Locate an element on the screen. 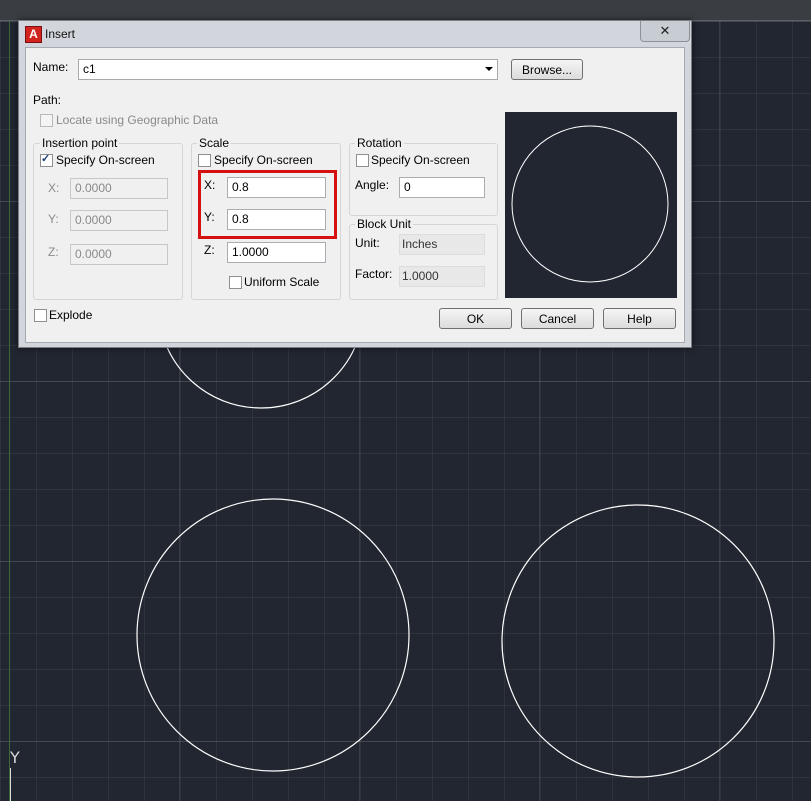 The height and width of the screenshot is (801, 811). uniform-scale-label: Uniform Scale is located at coordinates (282, 282).